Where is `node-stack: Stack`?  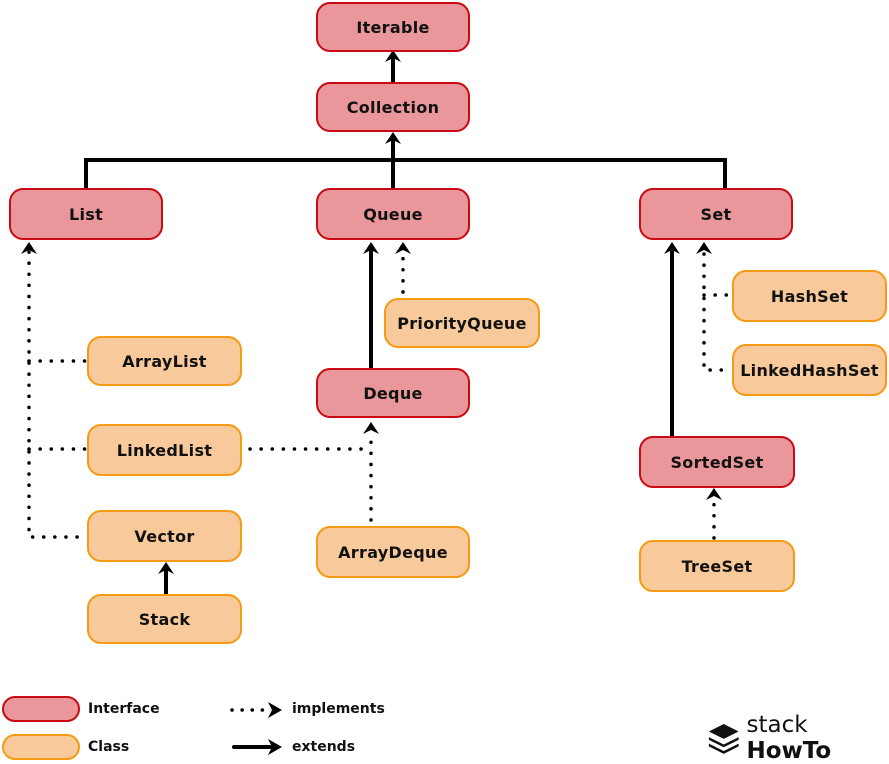
node-stack: Stack is located at coordinates (164, 619).